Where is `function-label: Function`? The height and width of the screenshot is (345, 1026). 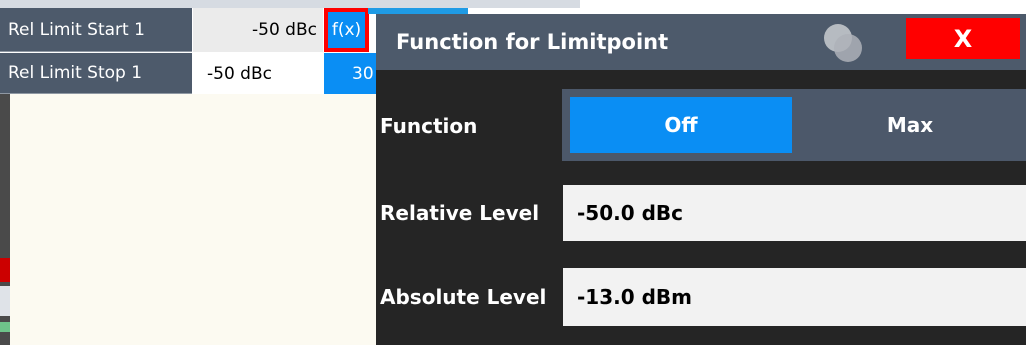 function-label: Function is located at coordinates (429, 126).